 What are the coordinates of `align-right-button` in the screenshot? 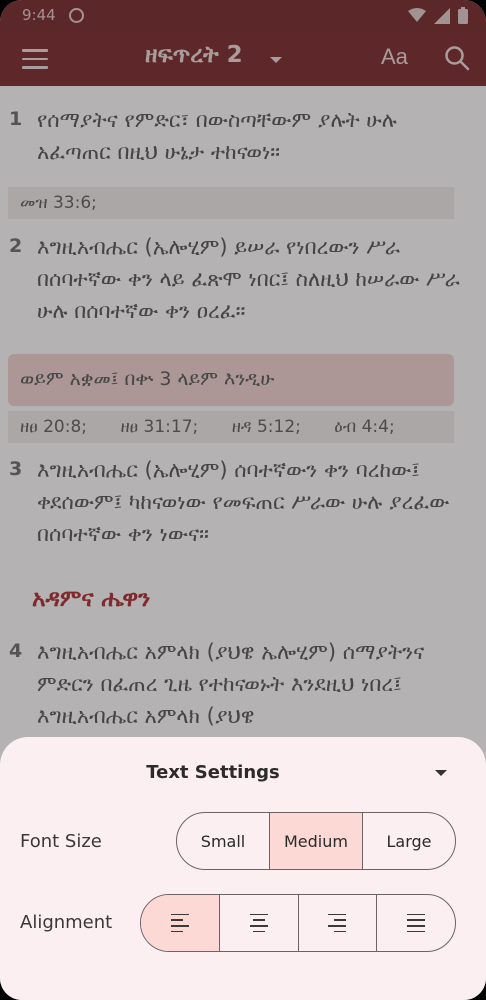 It's located at (337, 923).